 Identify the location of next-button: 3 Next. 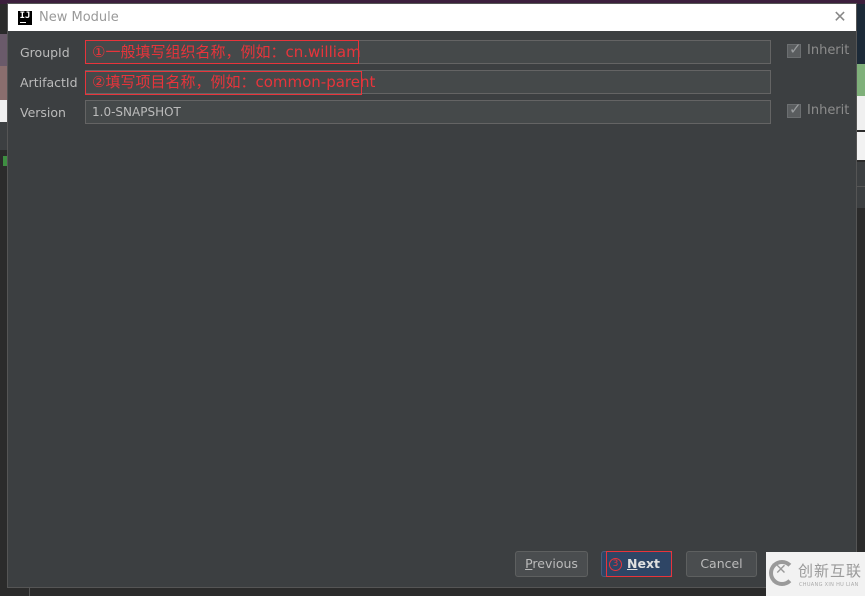
(636, 564).